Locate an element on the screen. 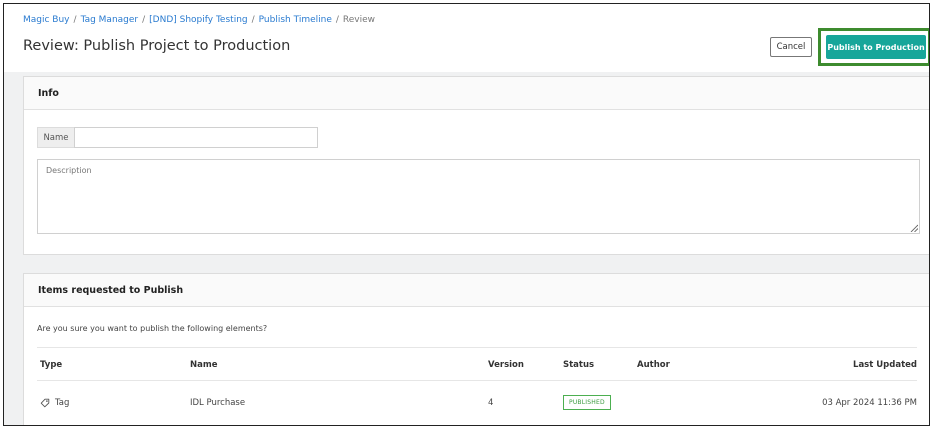  type-label: Tag is located at coordinates (62, 403).